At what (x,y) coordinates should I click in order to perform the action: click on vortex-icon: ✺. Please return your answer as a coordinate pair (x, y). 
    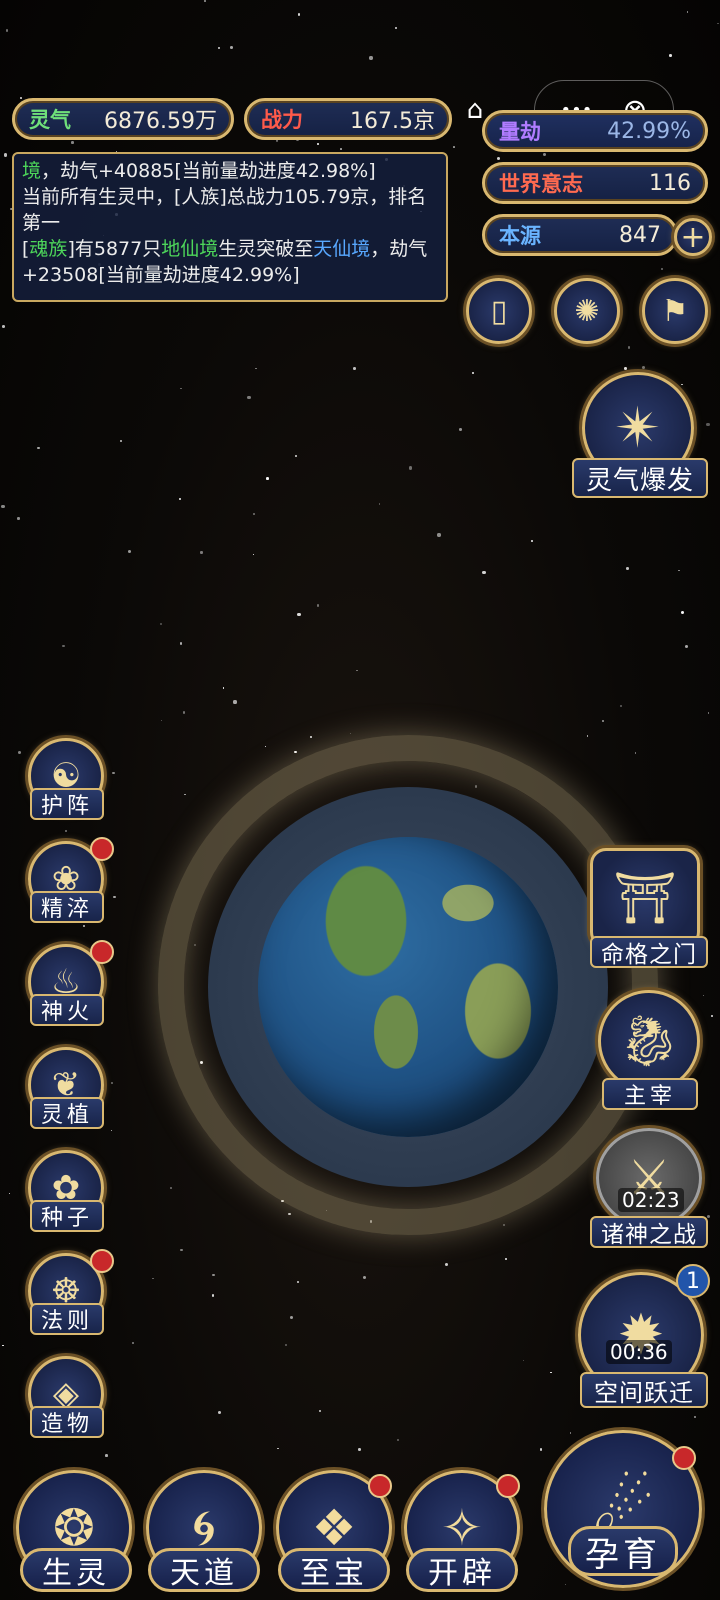
    Looking at the image, I should click on (587, 311).